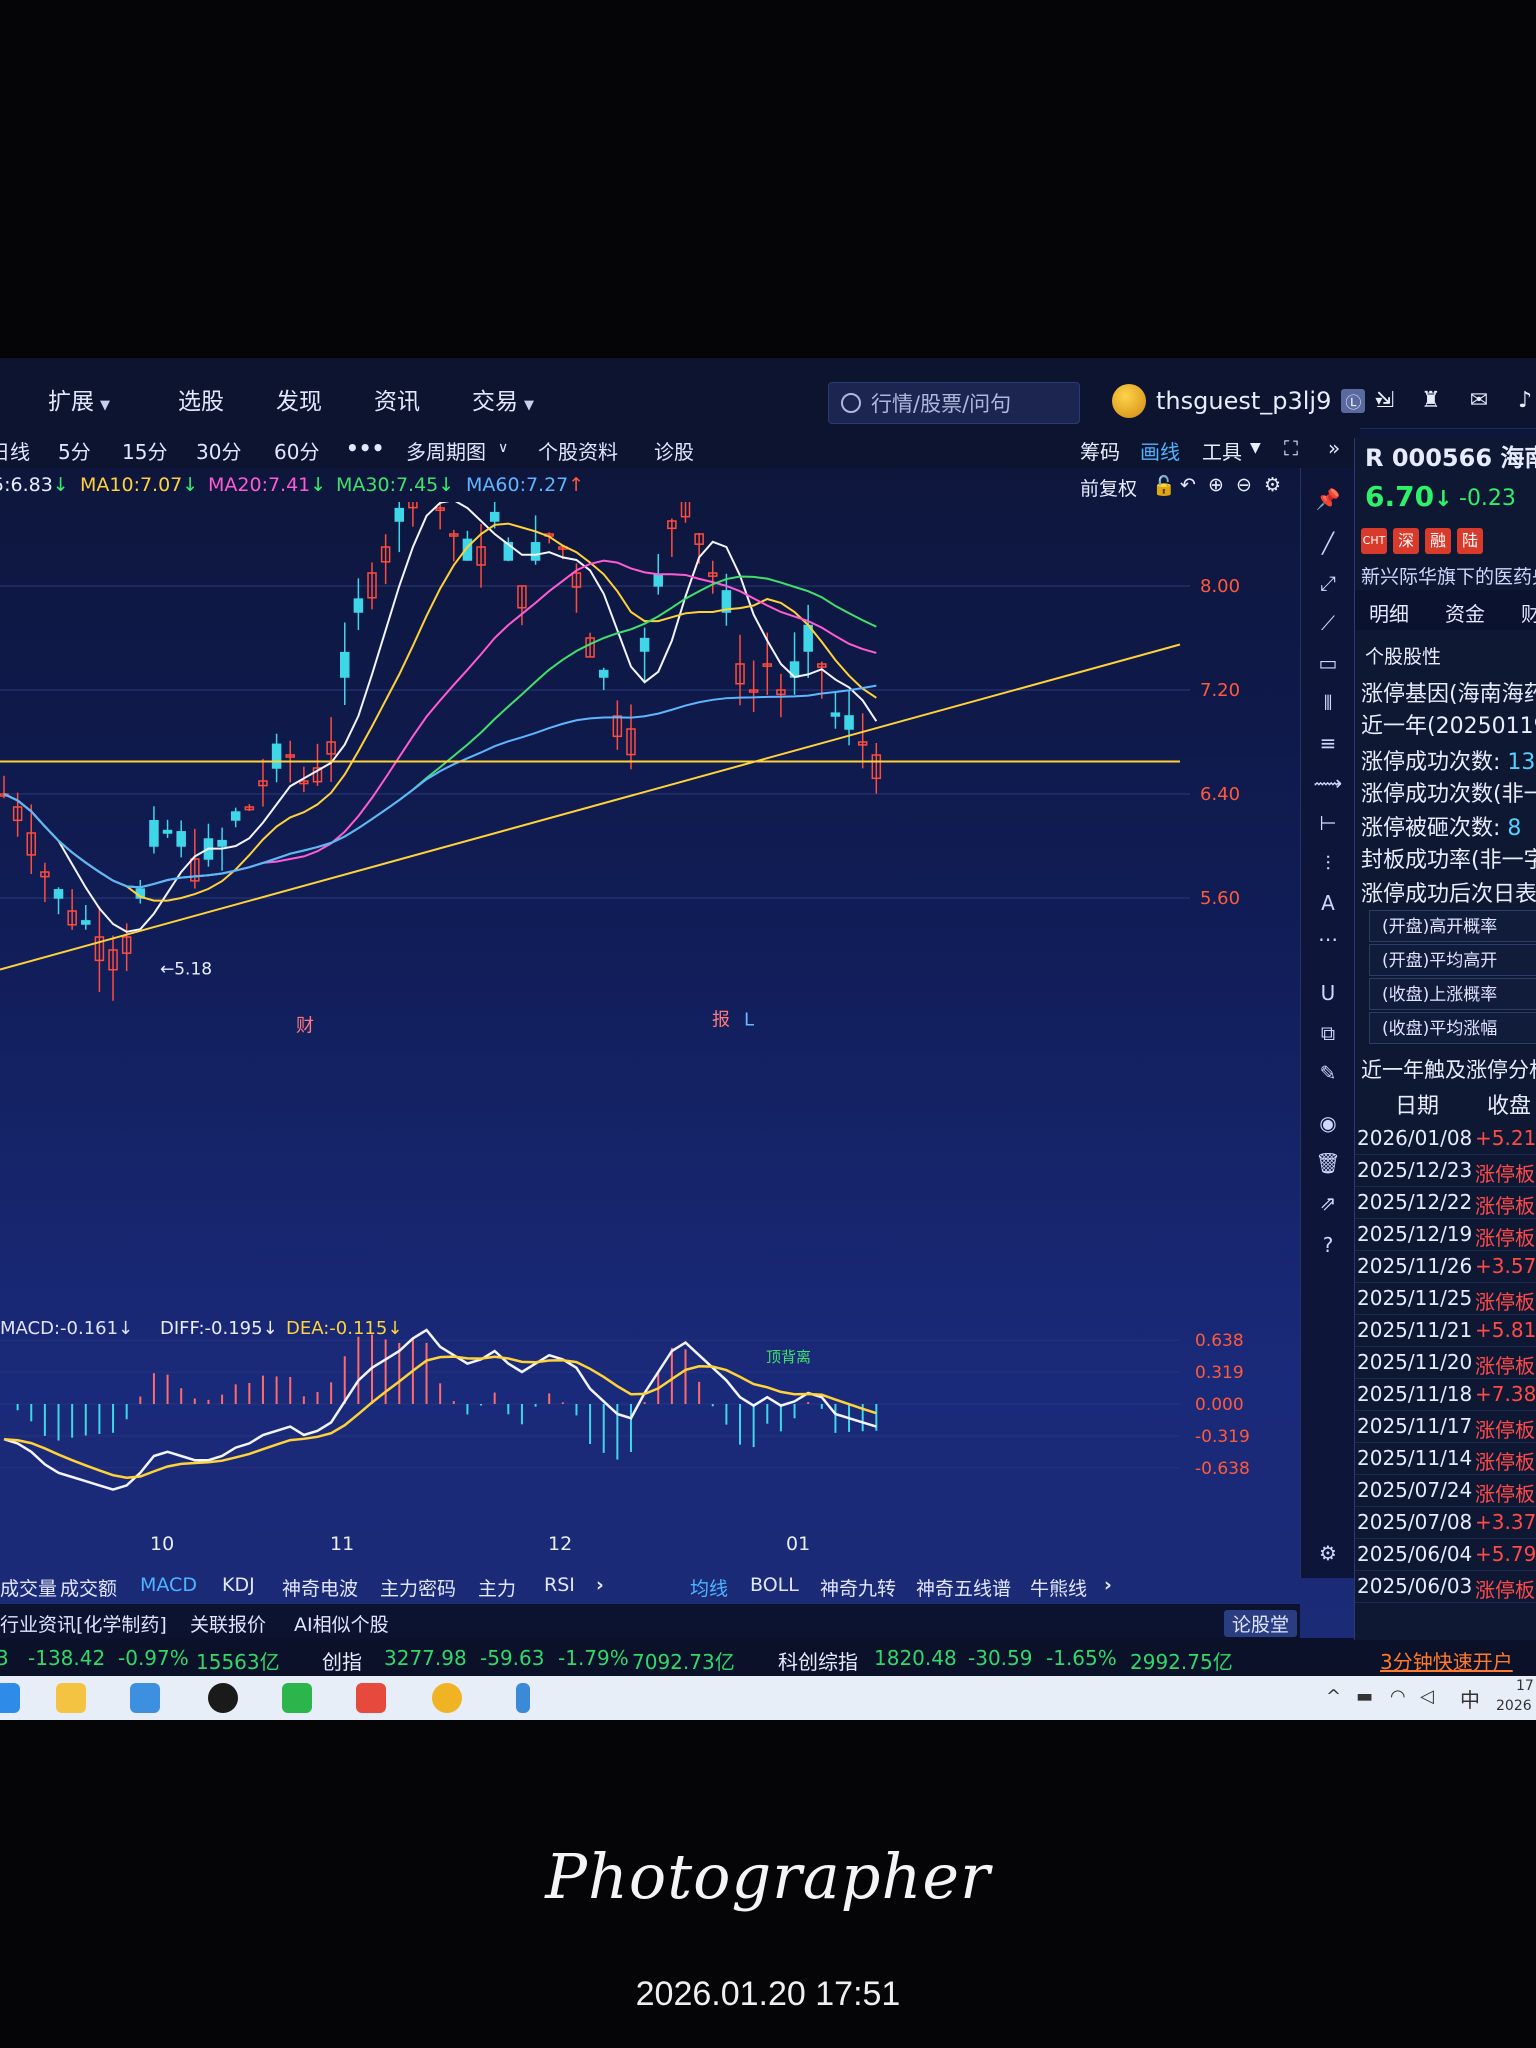 This screenshot has width=1536, height=2048. I want to click on menu-stock-picker: 选股, so click(201, 399).